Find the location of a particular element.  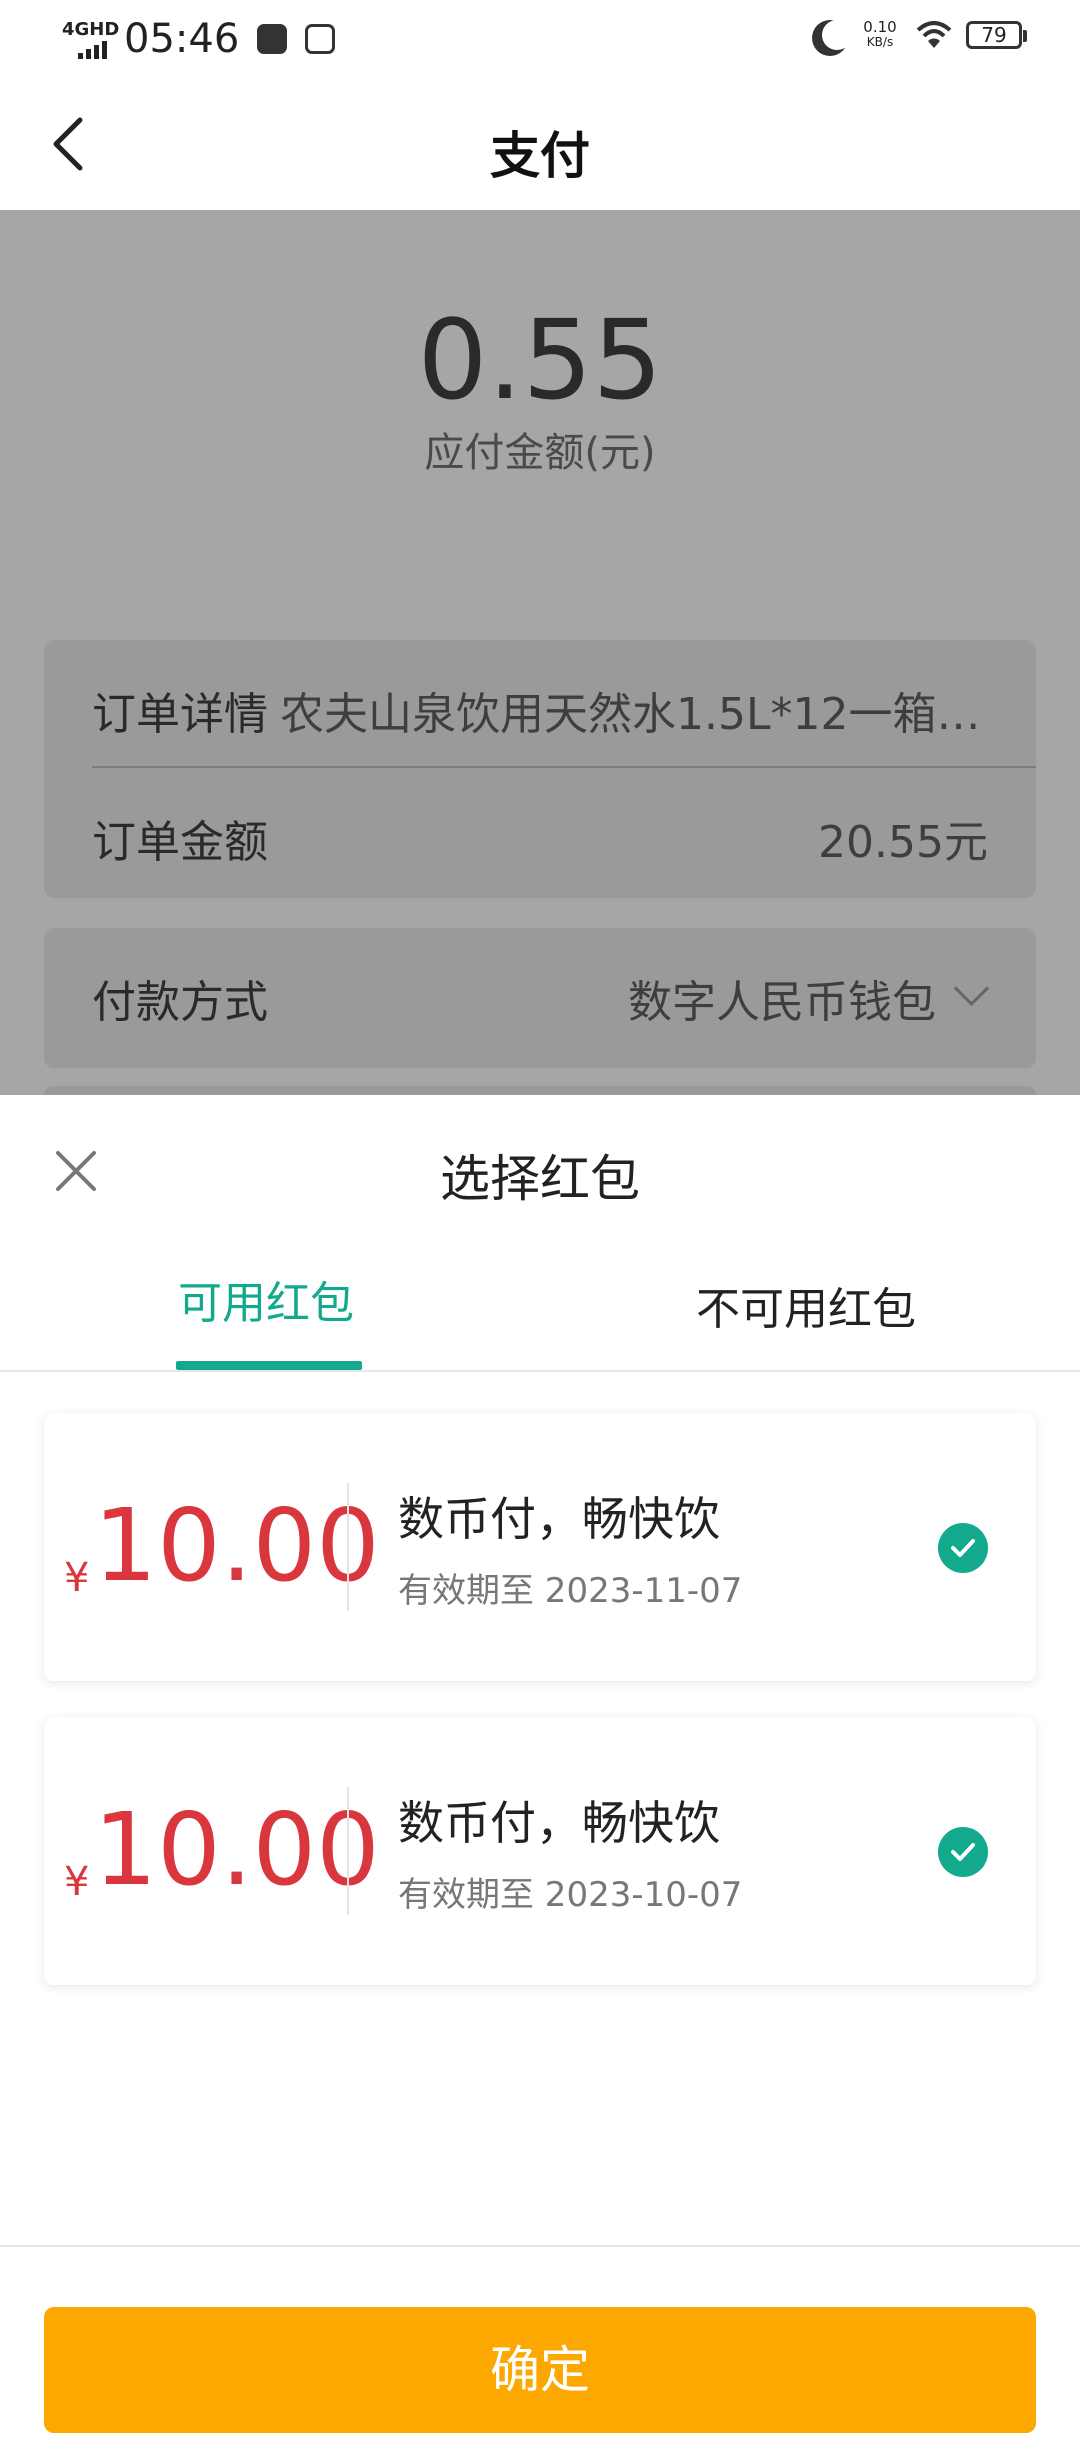

network-speed-unit: KB/s is located at coordinates (880, 42).